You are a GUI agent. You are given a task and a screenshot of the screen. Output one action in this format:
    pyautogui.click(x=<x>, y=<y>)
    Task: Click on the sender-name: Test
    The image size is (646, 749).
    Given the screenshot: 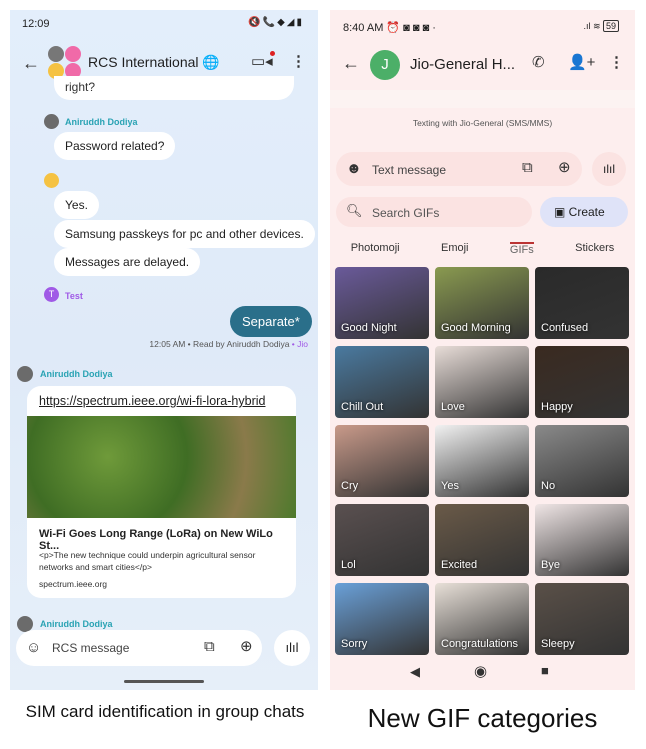 What is the action you would take?
    pyautogui.click(x=74, y=296)
    